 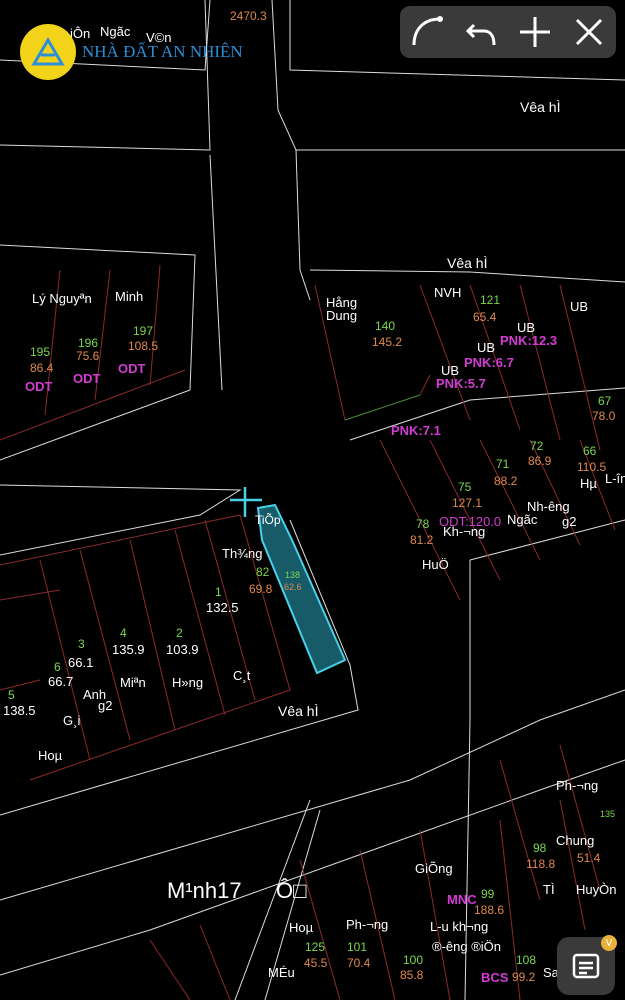 I want to click on close-button, so click(x=589, y=32).